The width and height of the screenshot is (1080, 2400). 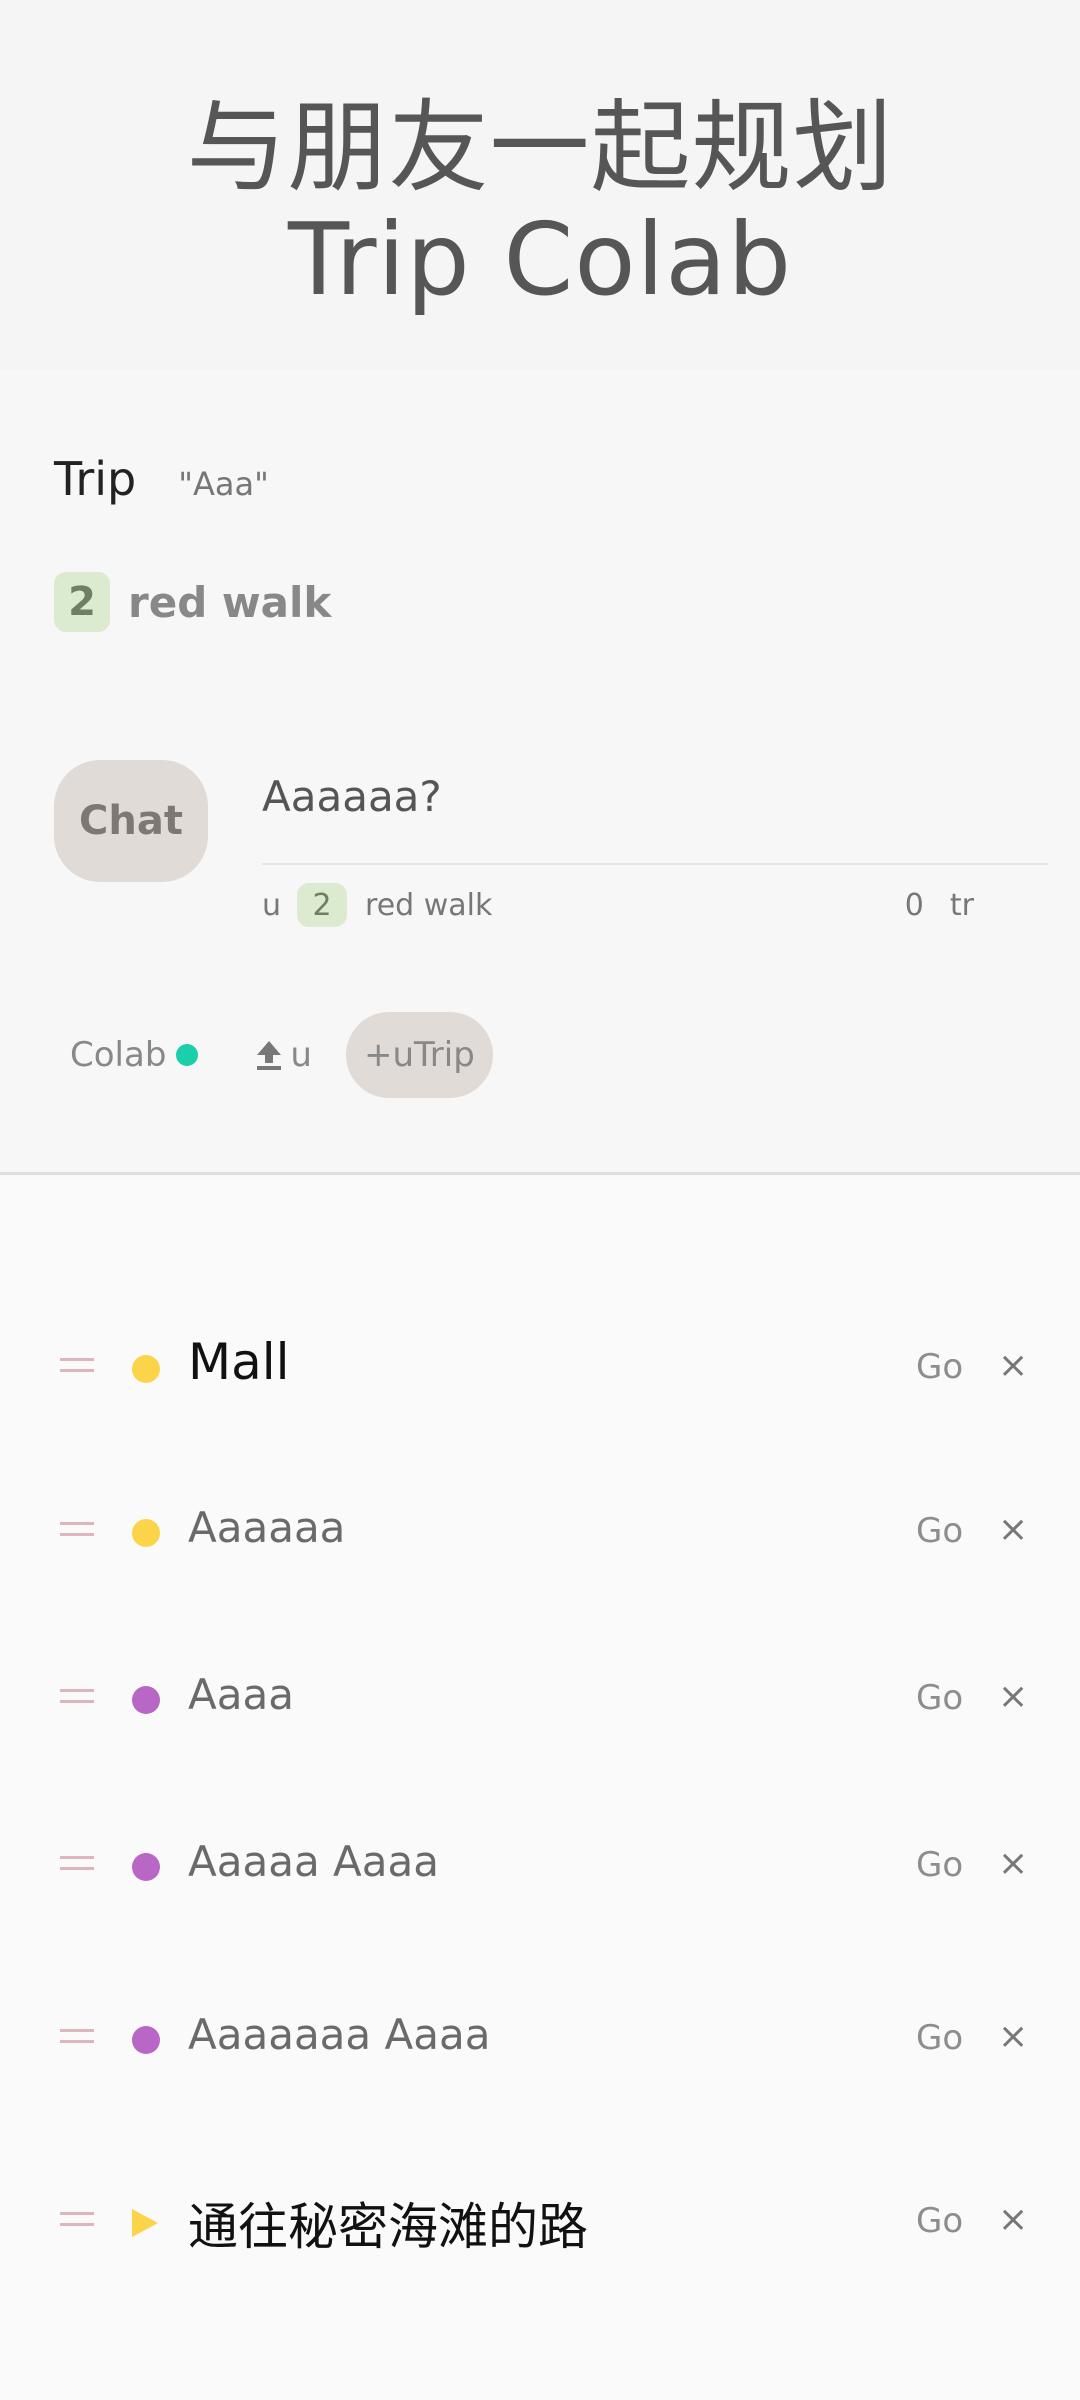 I want to click on upload-button: u, so click(x=283, y=1055).